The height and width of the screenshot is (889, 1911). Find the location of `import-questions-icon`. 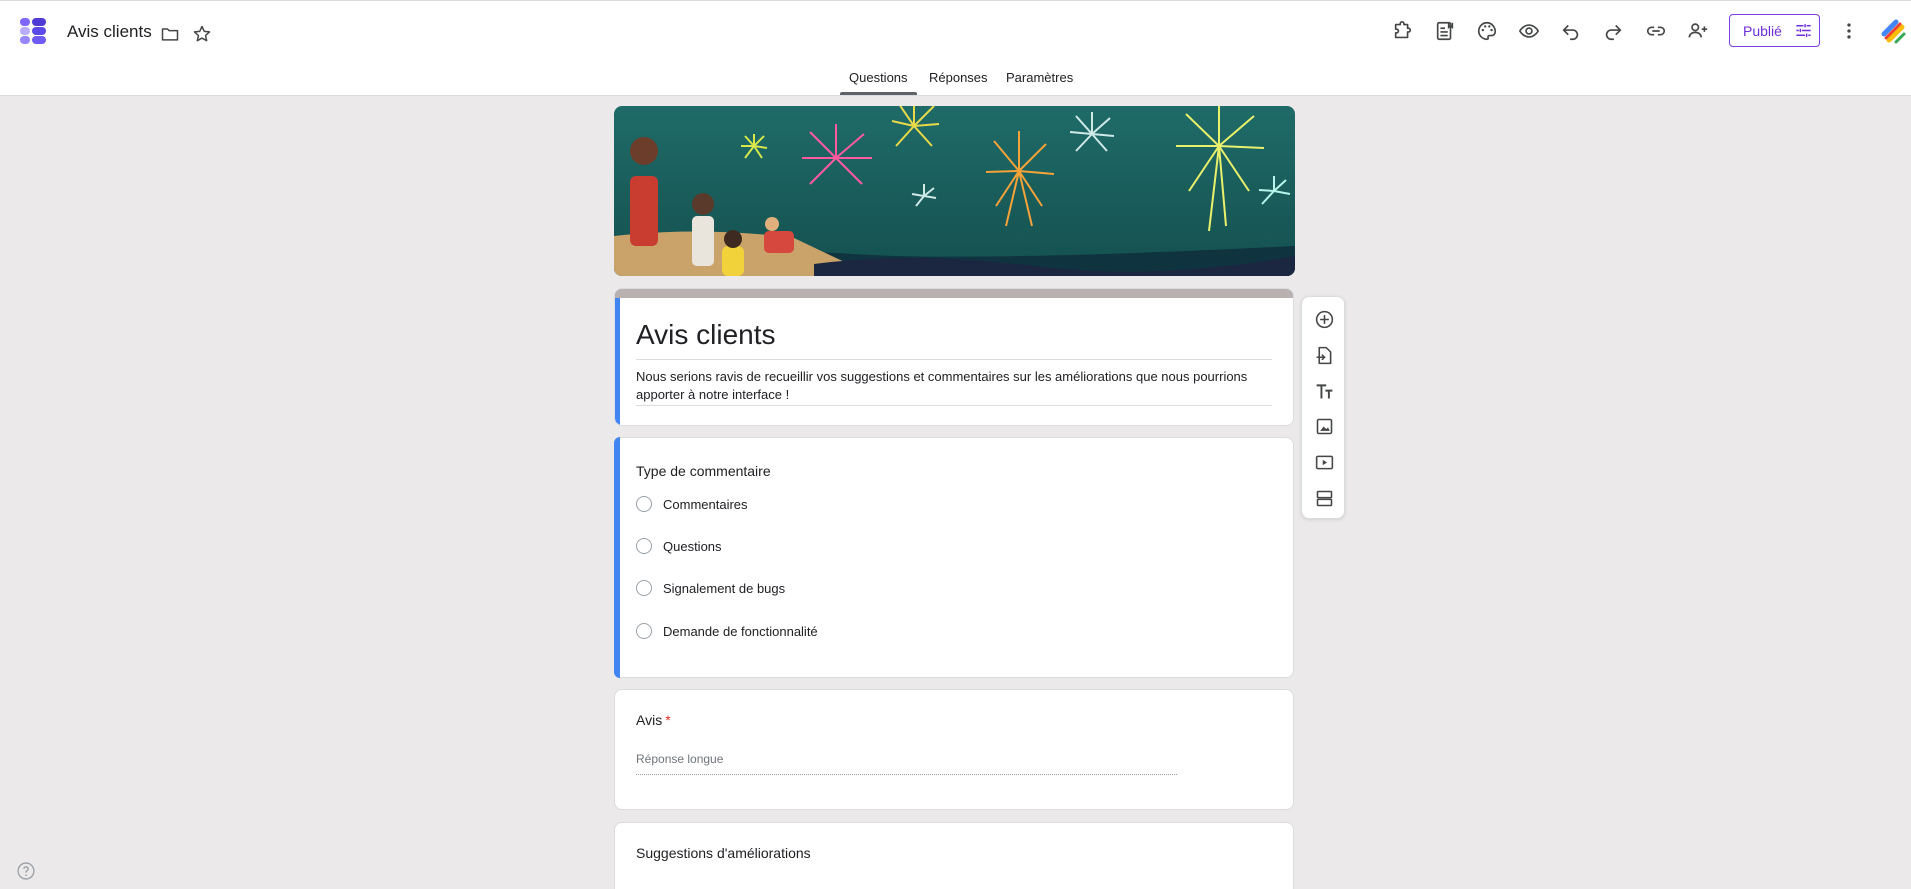

import-questions-icon is located at coordinates (1324, 355).